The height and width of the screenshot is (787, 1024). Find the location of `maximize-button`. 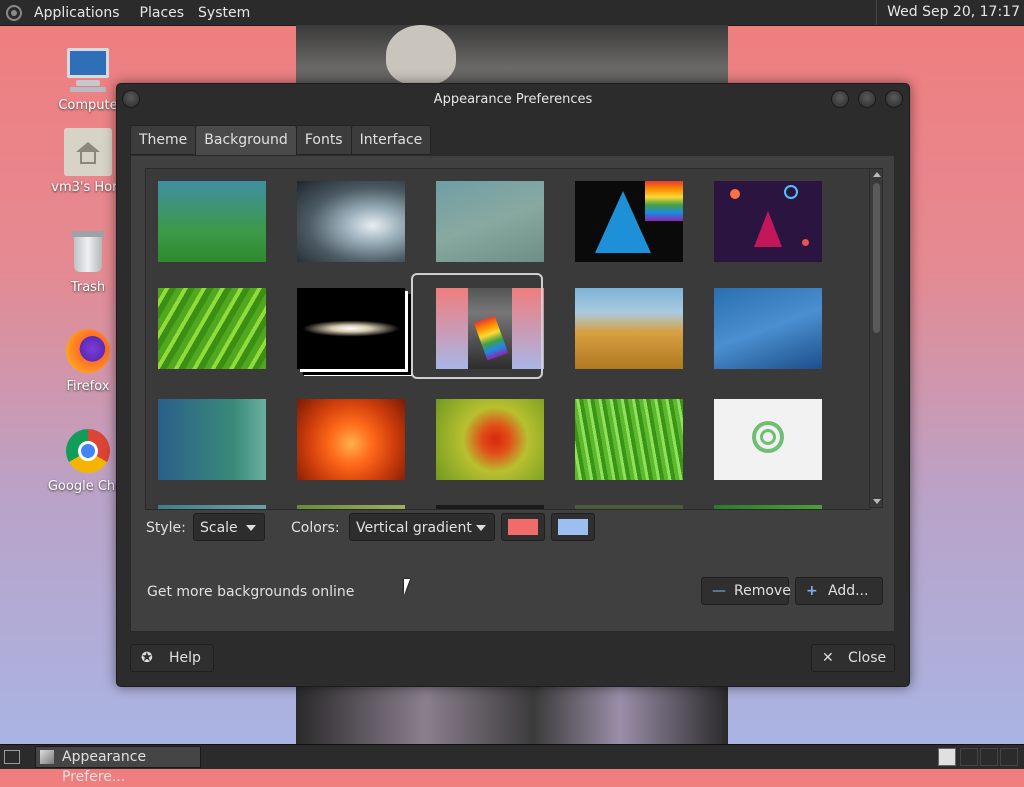

maximize-button is located at coordinates (867, 99).